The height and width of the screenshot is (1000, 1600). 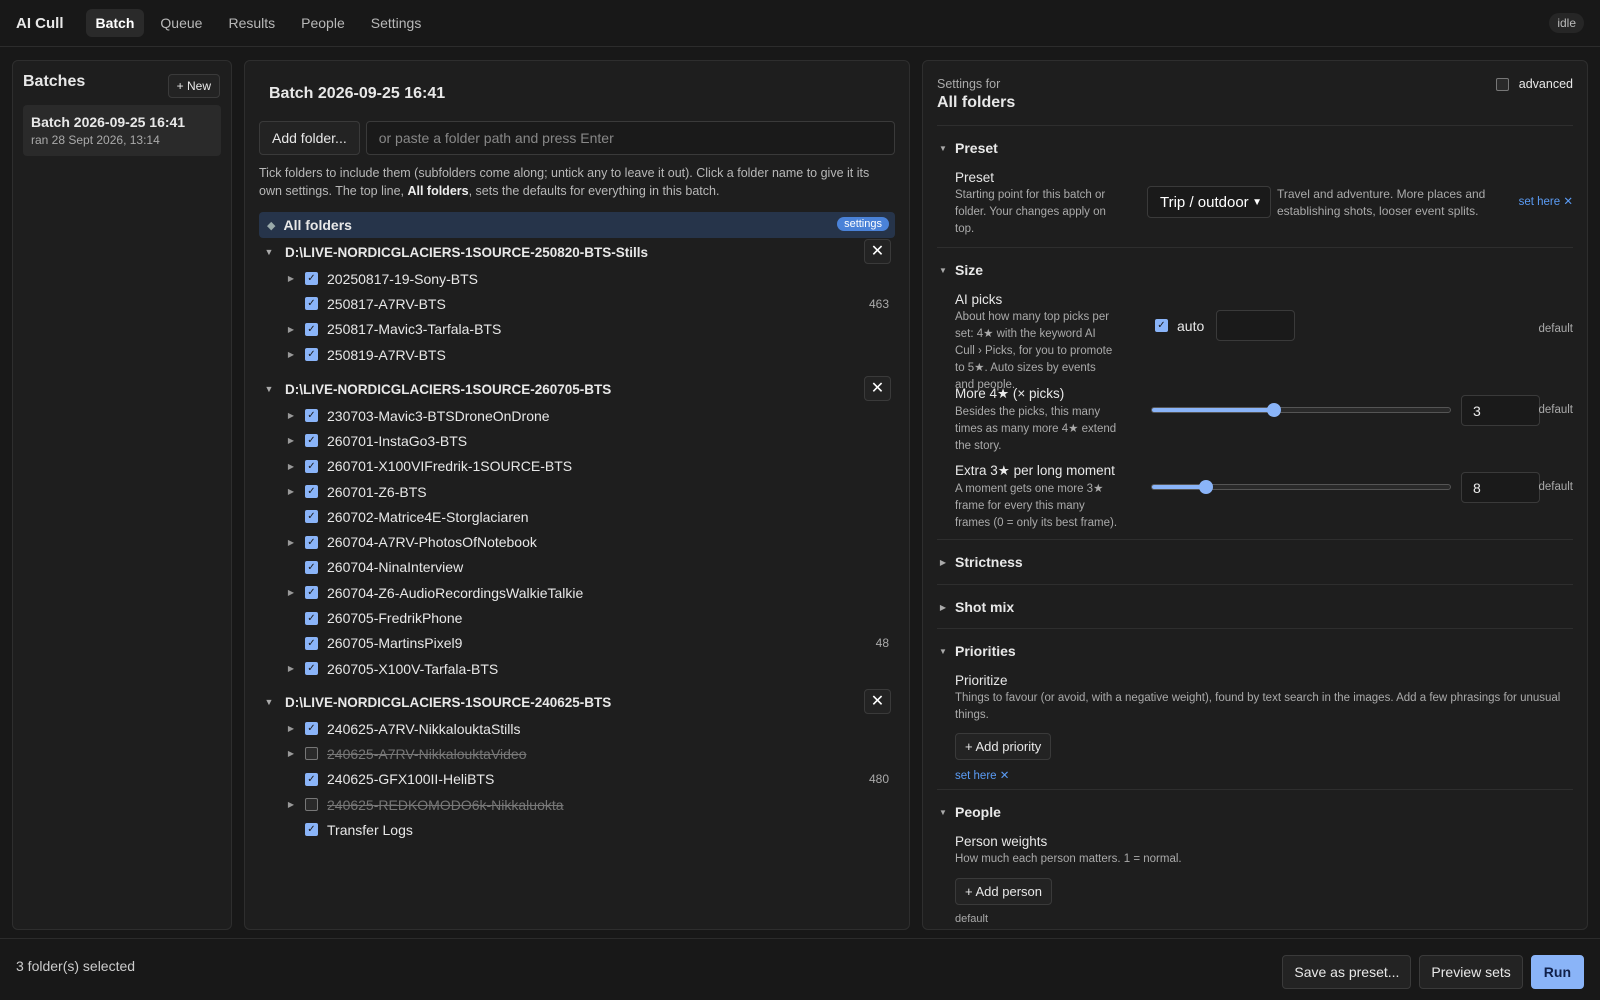 I want to click on advanced-checkbox, so click(x=1502, y=84).